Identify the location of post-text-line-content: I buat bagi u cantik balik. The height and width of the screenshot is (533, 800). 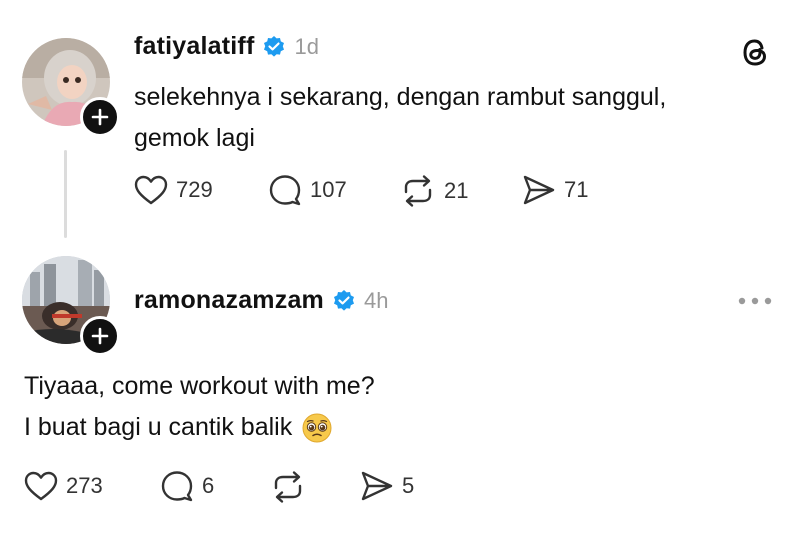
(158, 427).